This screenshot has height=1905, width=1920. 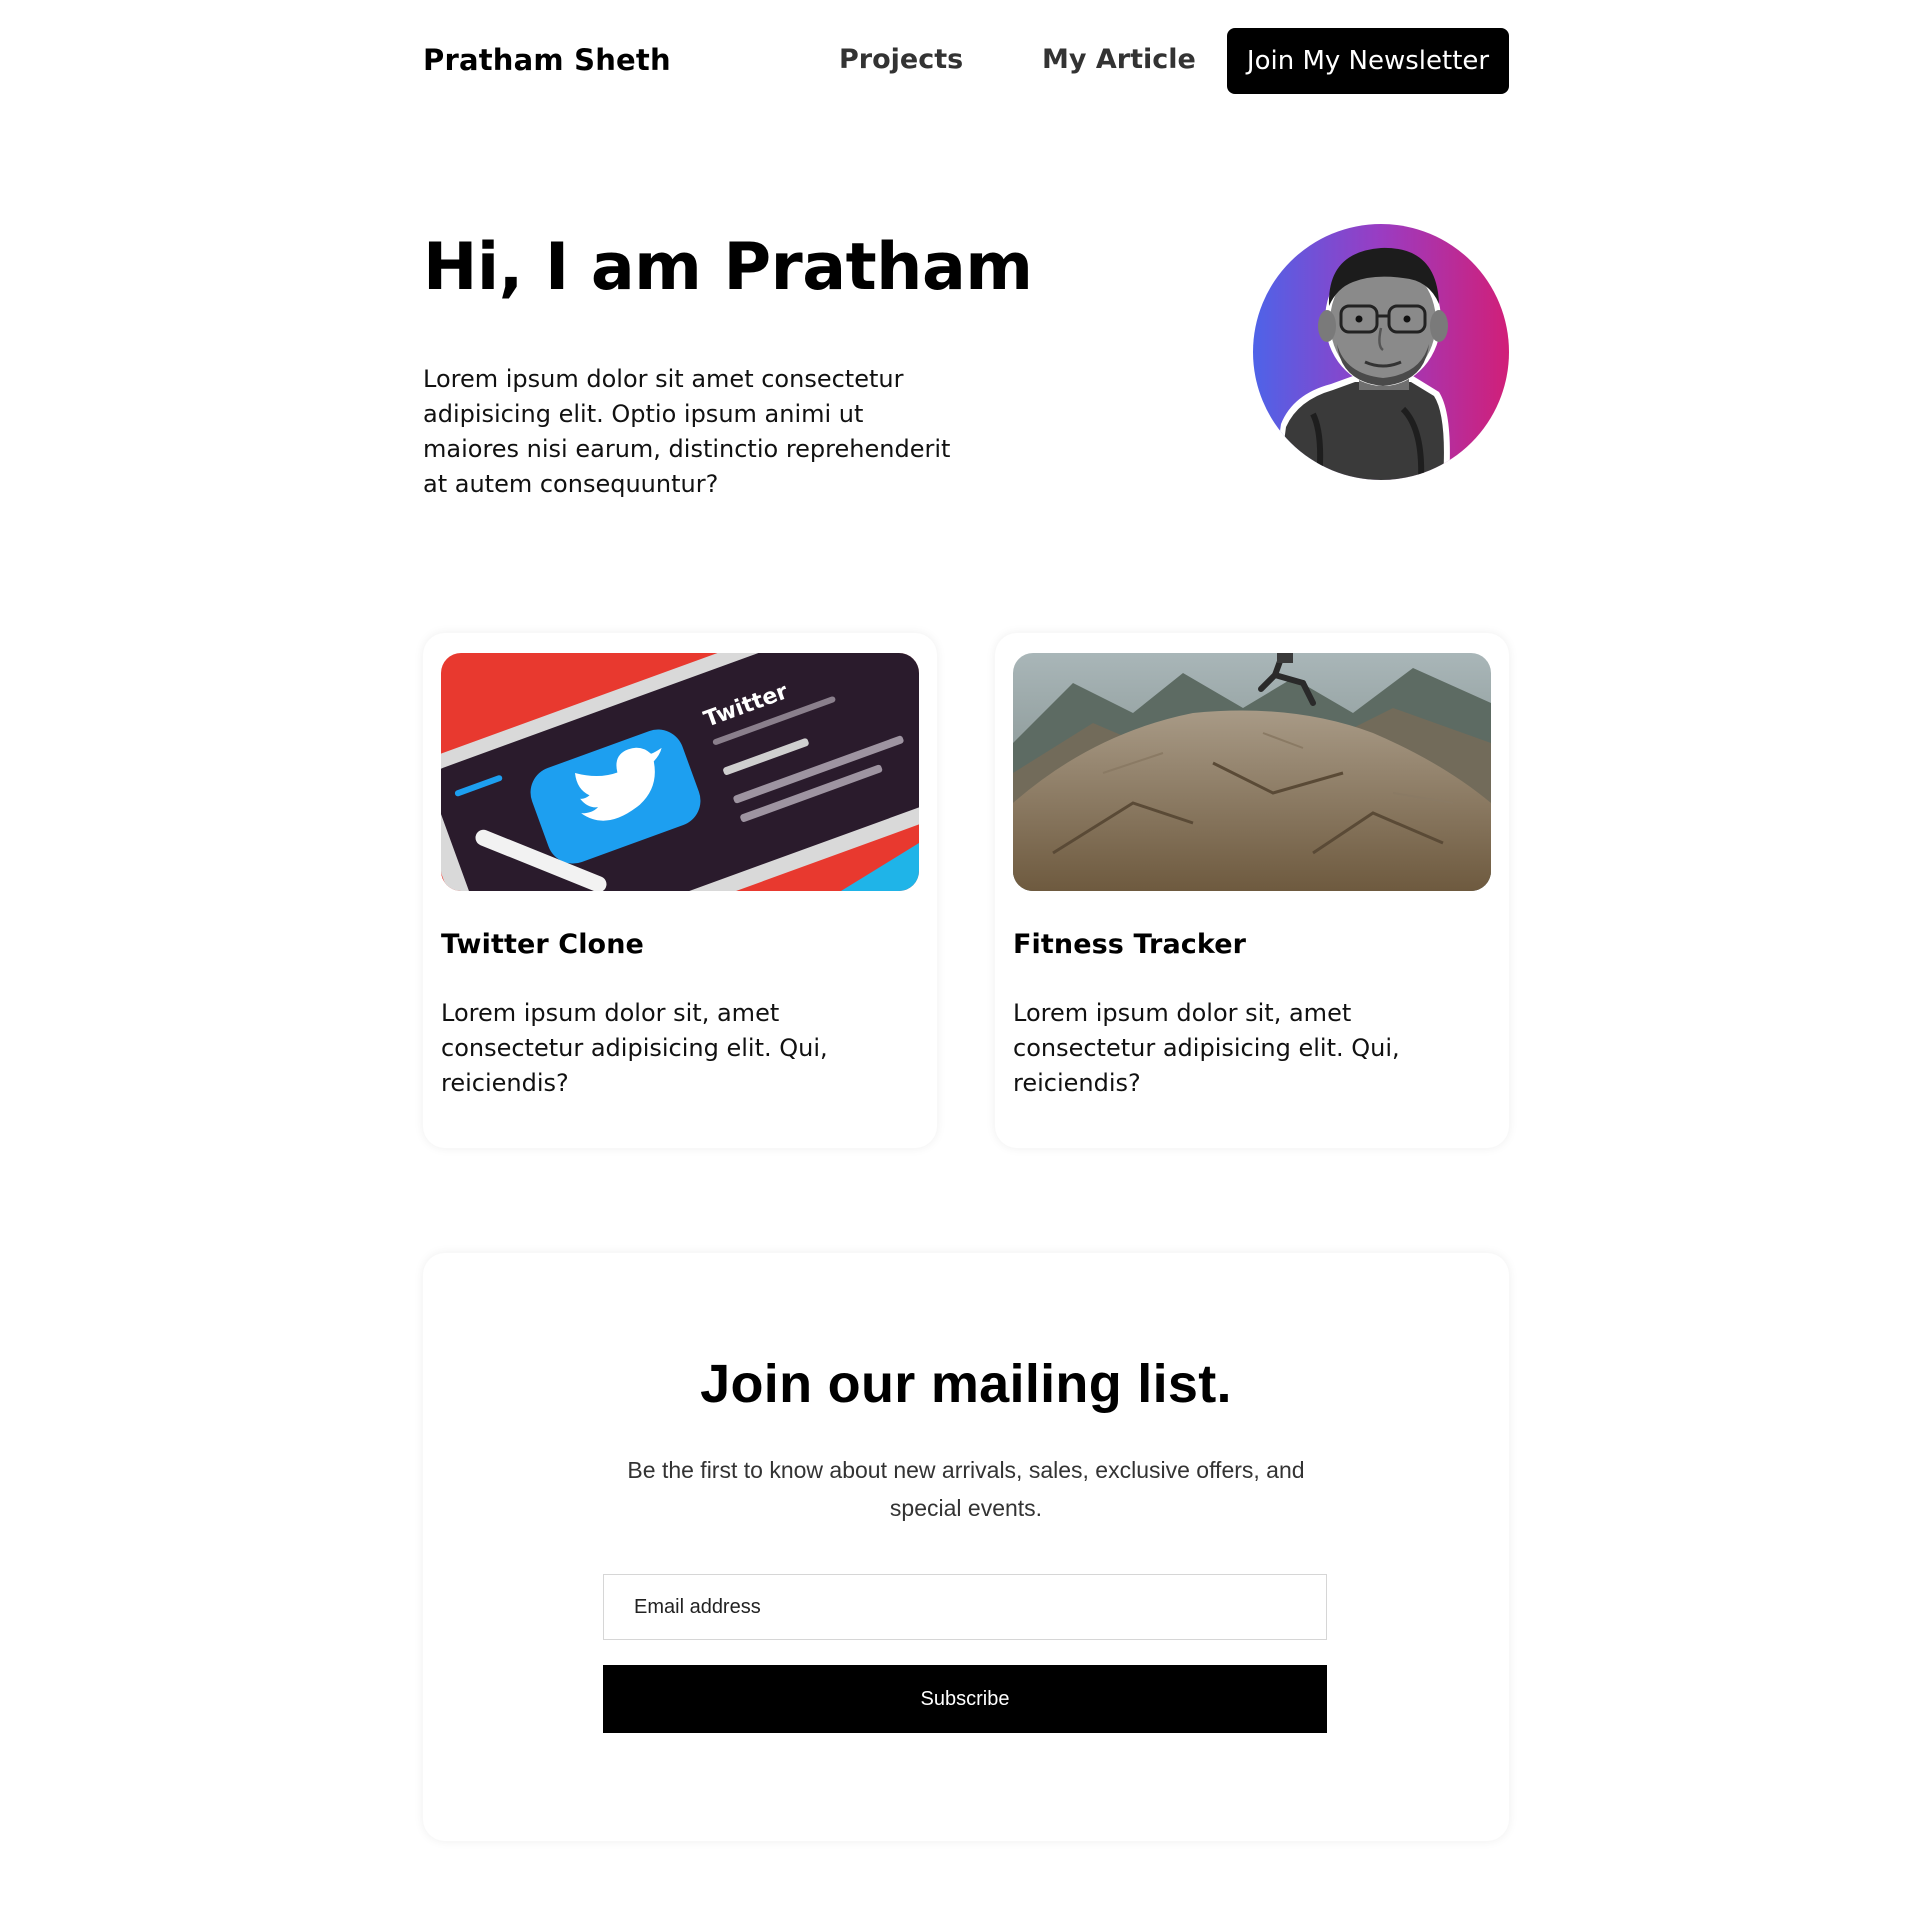 What do you see at coordinates (965, 1699) in the screenshot?
I see `subscribe-button: Subscribe` at bounding box center [965, 1699].